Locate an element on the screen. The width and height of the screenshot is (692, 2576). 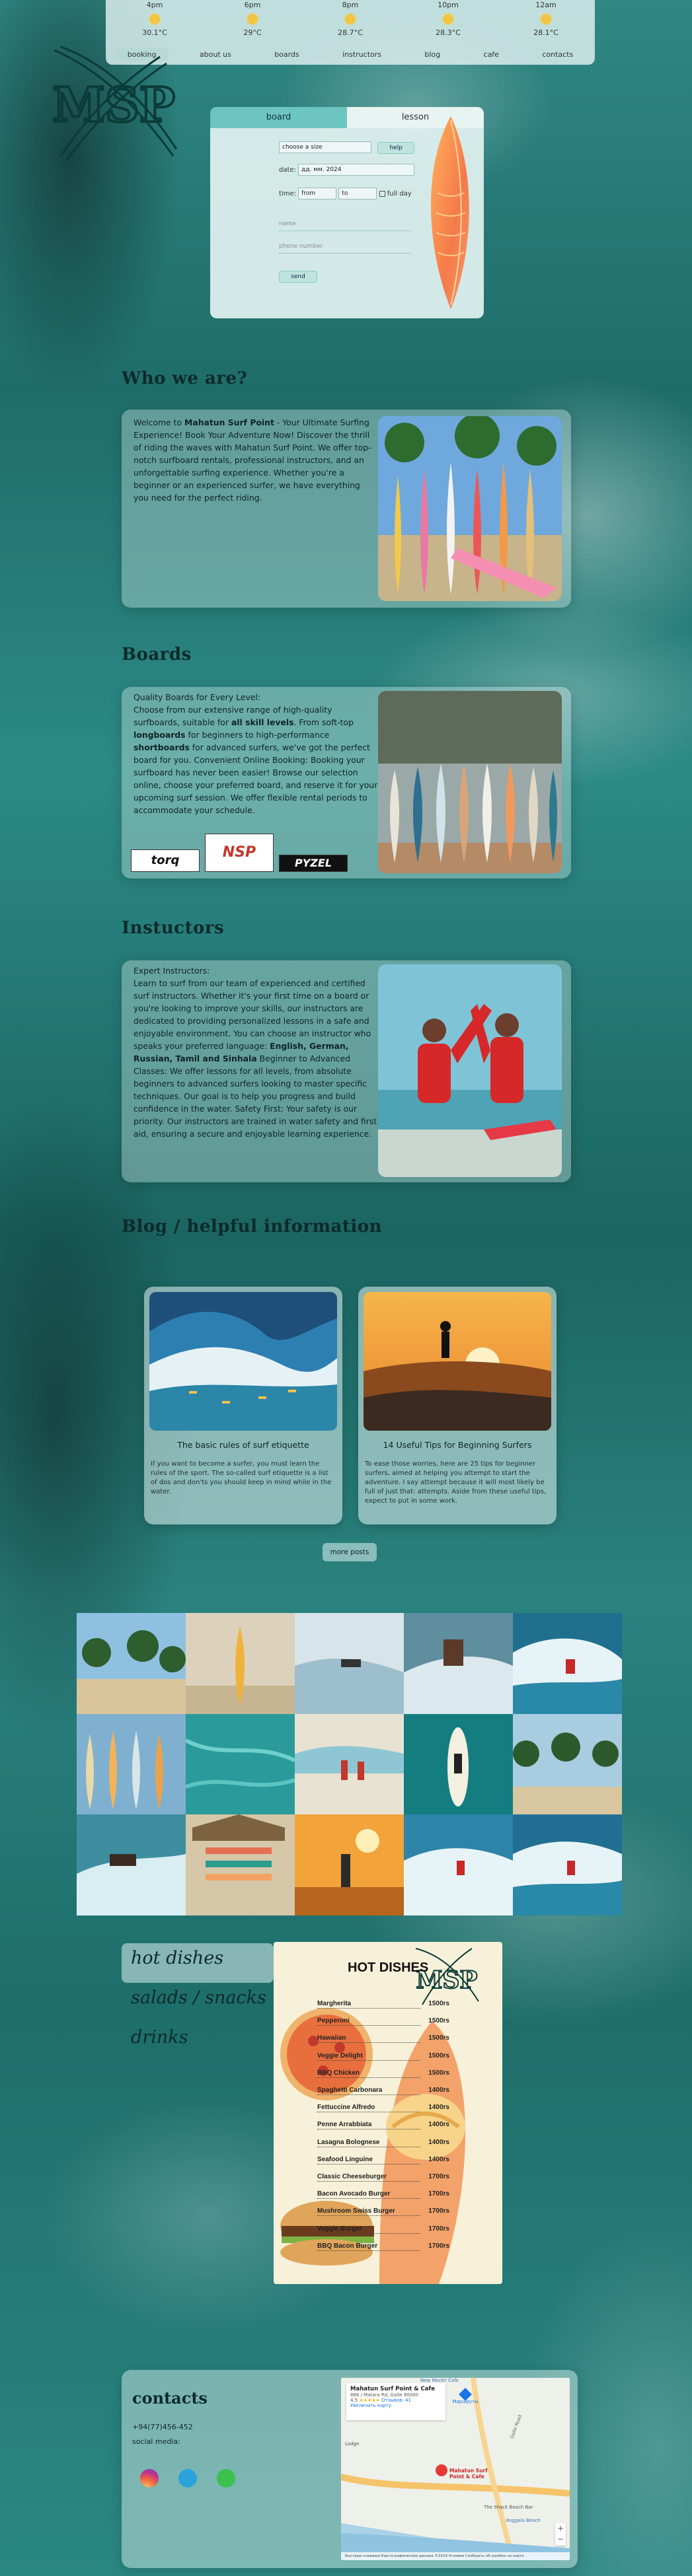
about-title: Who we are? is located at coordinates (185, 379).